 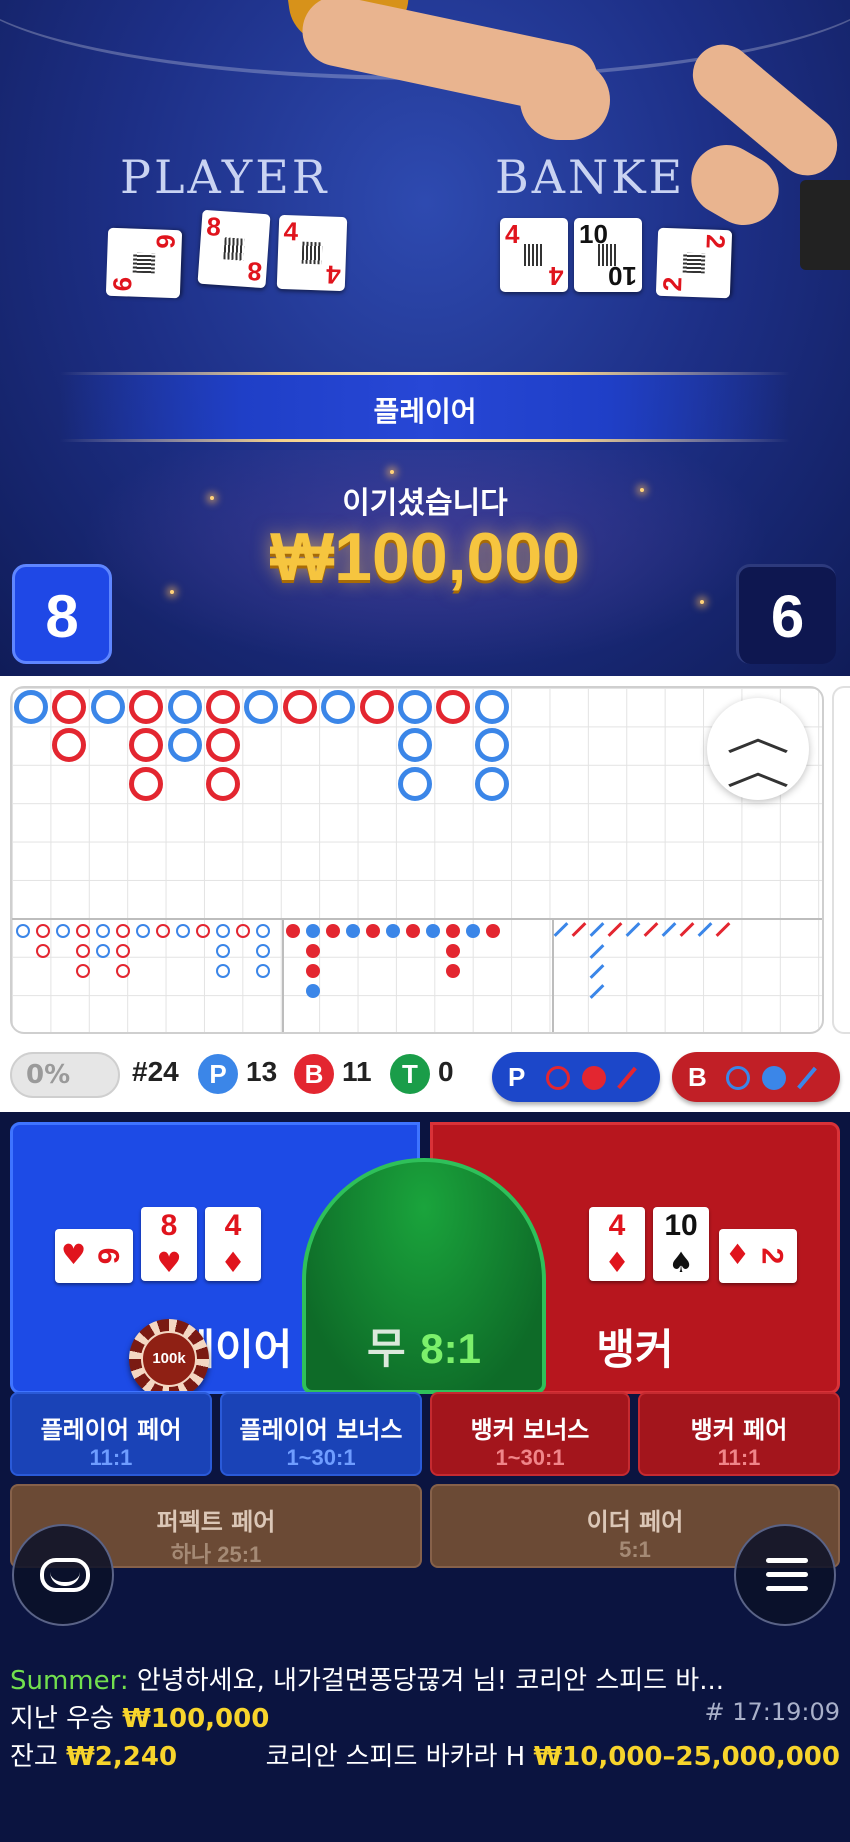 What do you see at coordinates (424, 1348) in the screenshot?
I see `tie-bet-label: 무 8:1` at bounding box center [424, 1348].